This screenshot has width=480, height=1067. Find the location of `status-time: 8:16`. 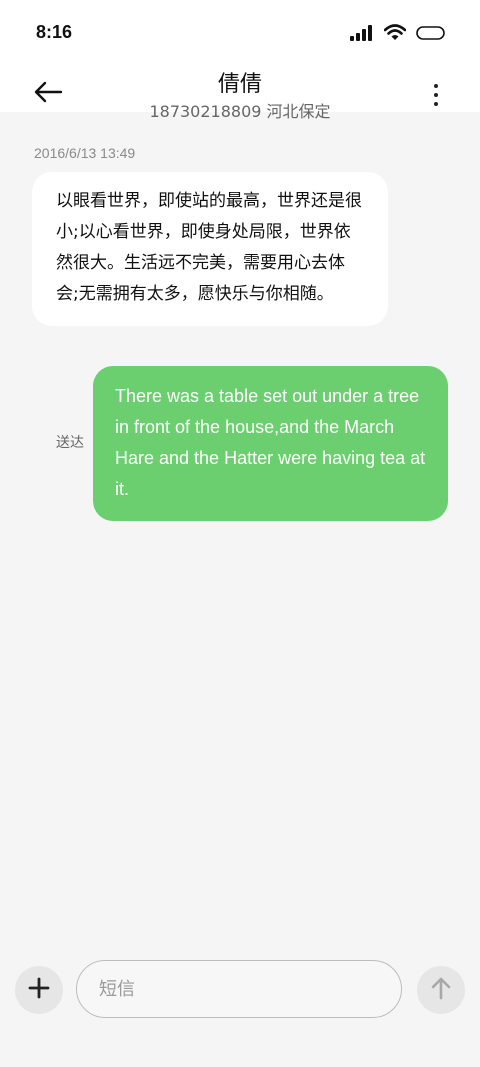

status-time: 8:16 is located at coordinates (54, 32).